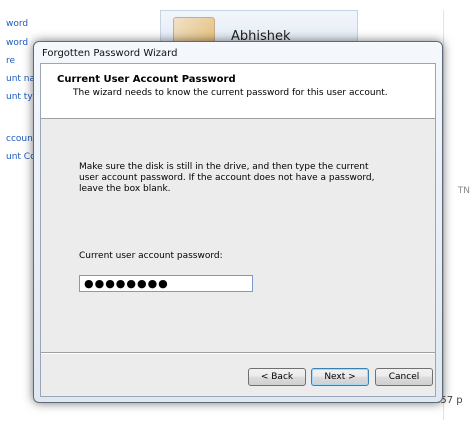  I want to click on background-link: re, so click(10, 61).